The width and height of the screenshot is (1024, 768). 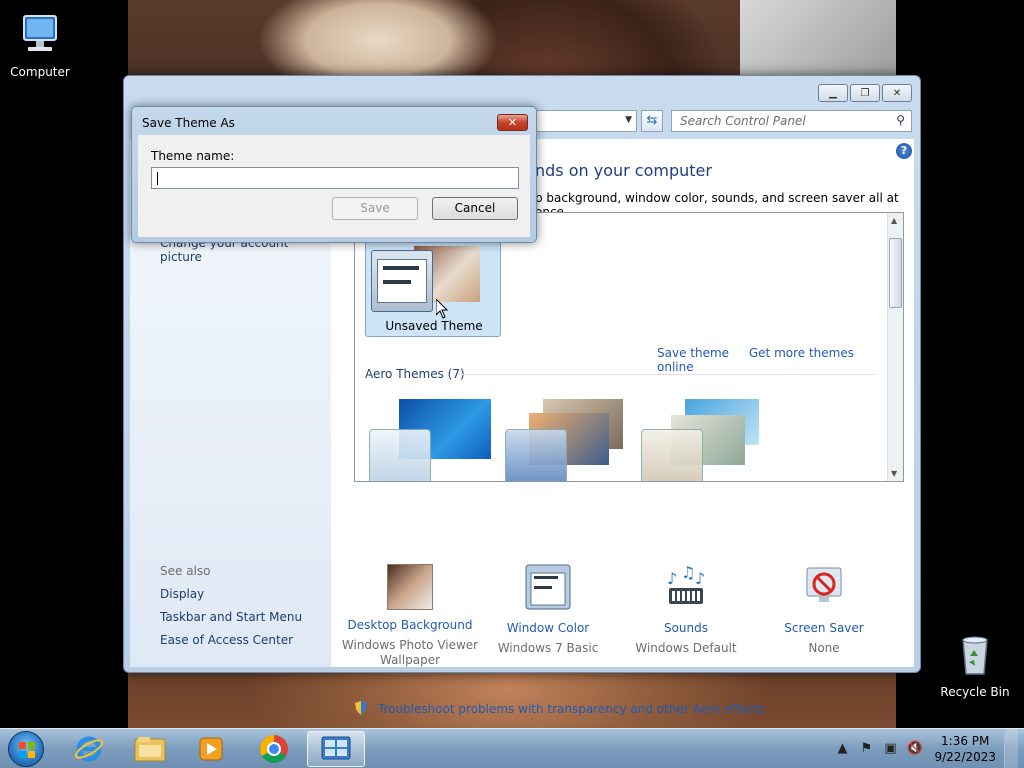 What do you see at coordinates (185, 571) in the screenshot?
I see `see-also-header: See also` at bounding box center [185, 571].